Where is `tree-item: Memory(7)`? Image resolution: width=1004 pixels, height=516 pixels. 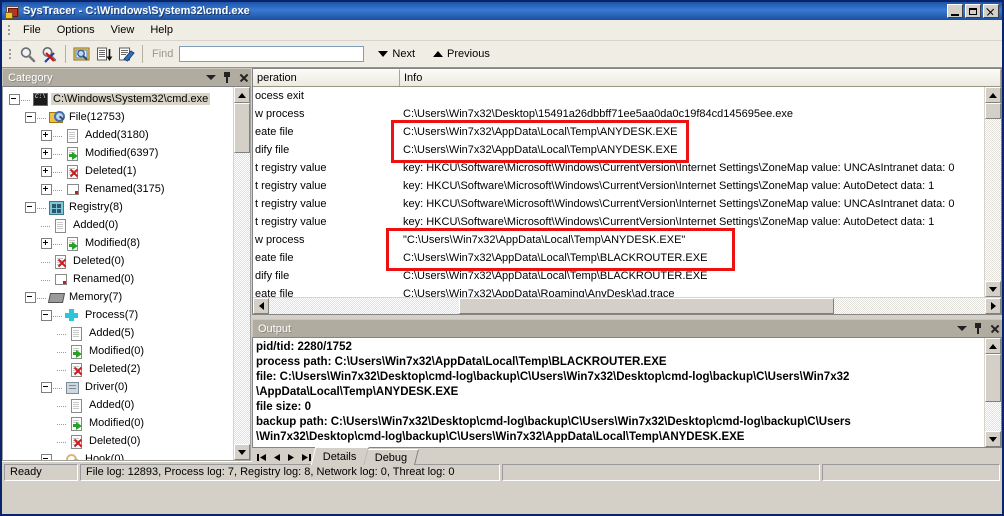
tree-item: Memory(7) is located at coordinates (119, 297).